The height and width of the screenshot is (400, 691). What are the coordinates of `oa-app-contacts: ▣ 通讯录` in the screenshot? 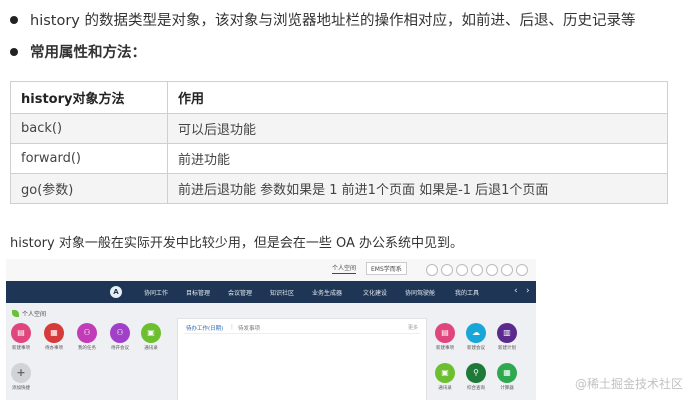 It's located at (151, 339).